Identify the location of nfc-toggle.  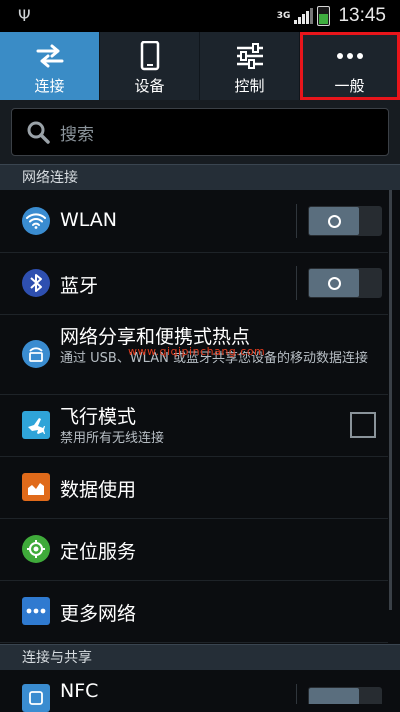
(345, 695).